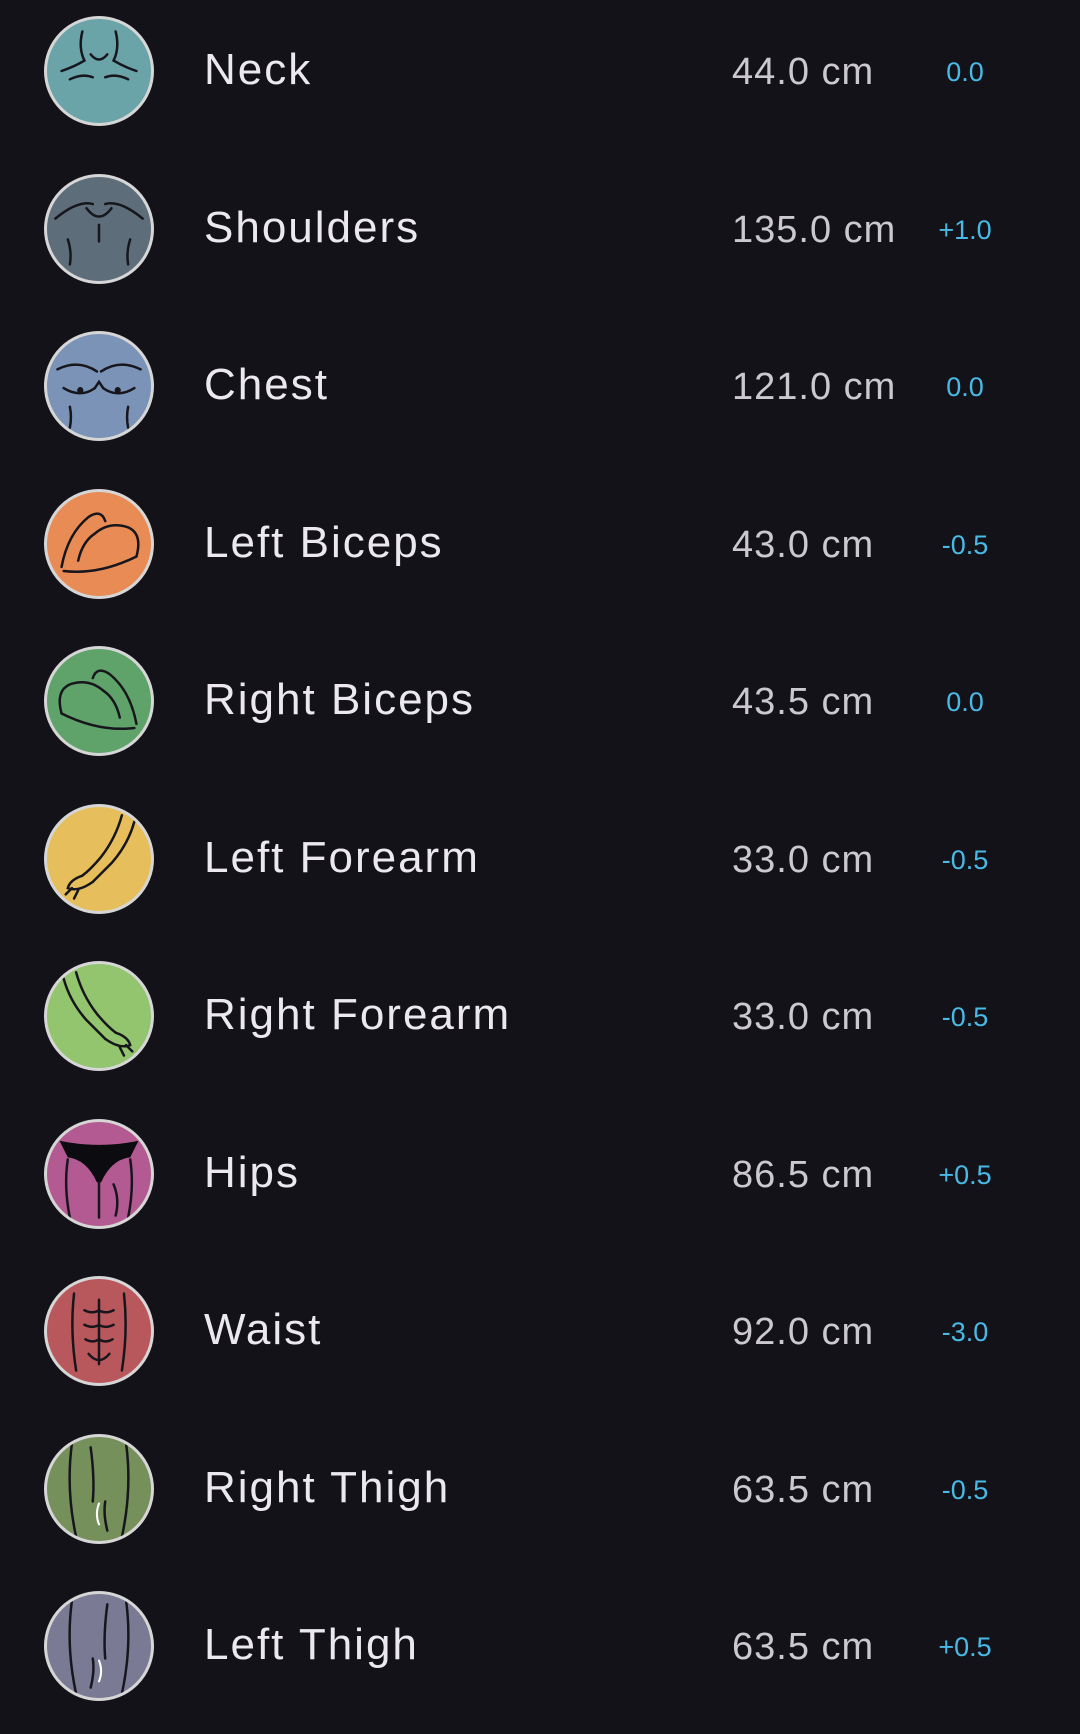 This screenshot has width=1080, height=1734. I want to click on measurement-row-hips: Hips 86.5 cm +0.5, so click(540, 1182).